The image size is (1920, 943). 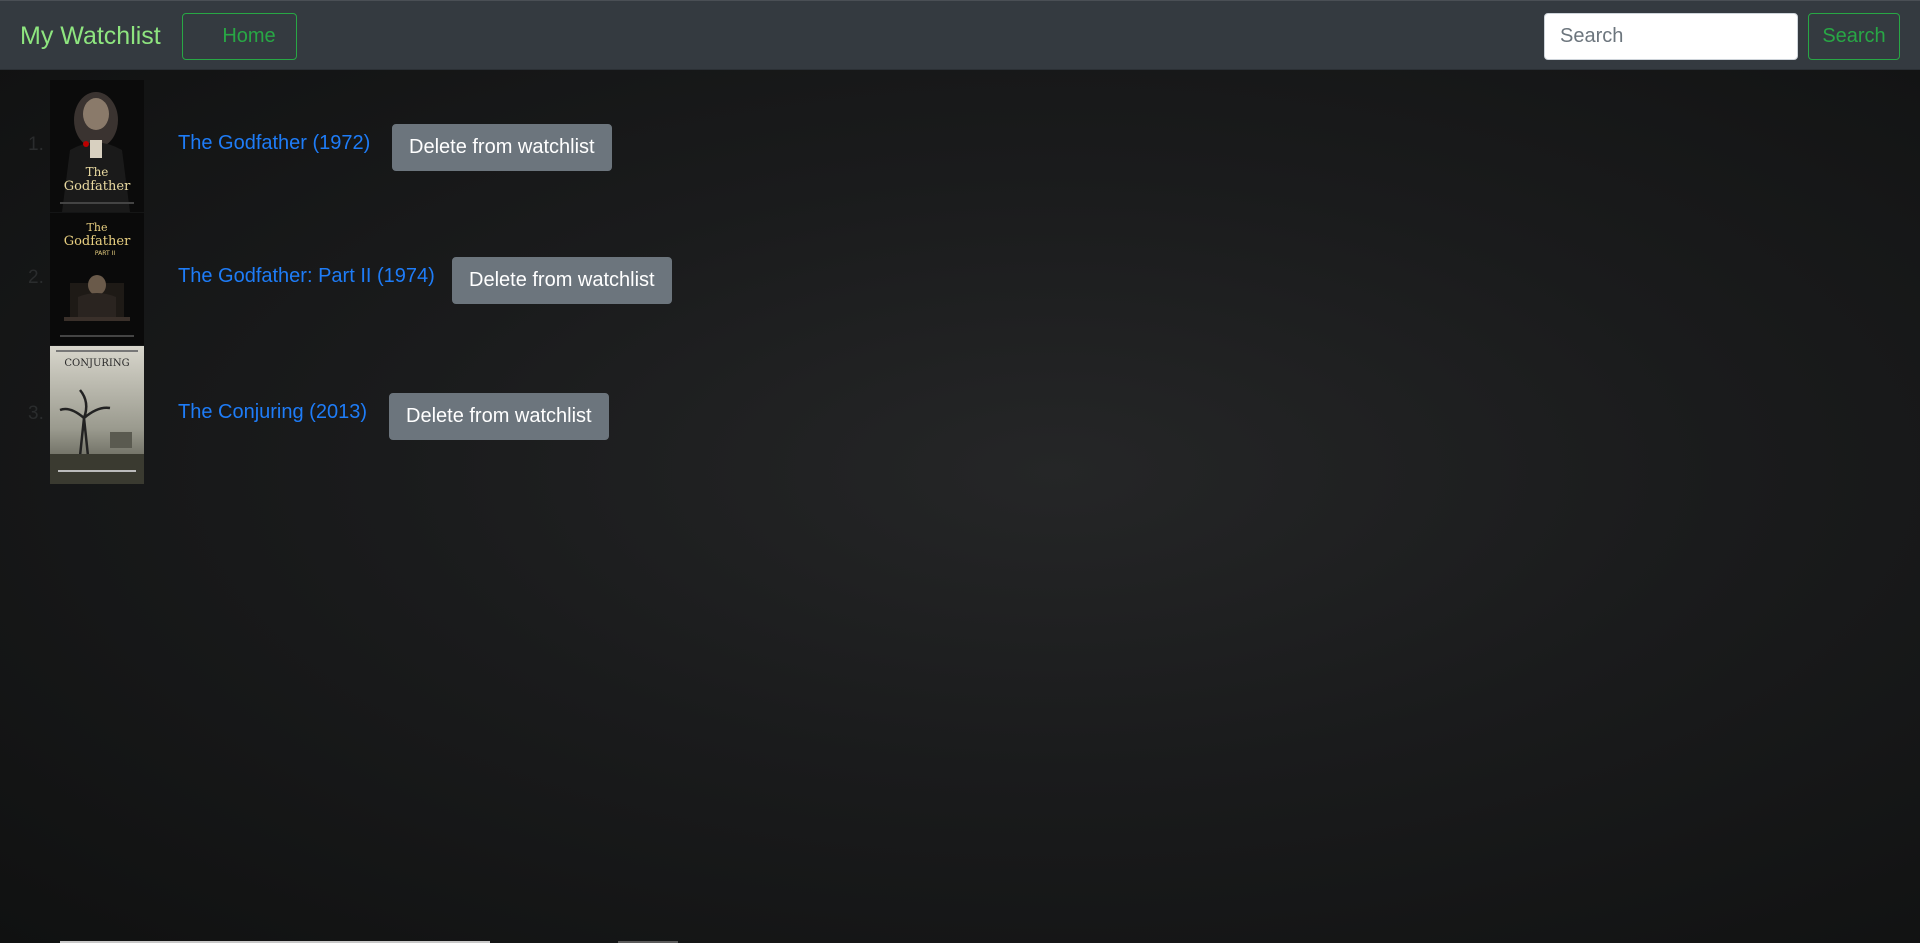 What do you see at coordinates (960, 35) in the screenshot?
I see `navbar: My Watchlist Home Search` at bounding box center [960, 35].